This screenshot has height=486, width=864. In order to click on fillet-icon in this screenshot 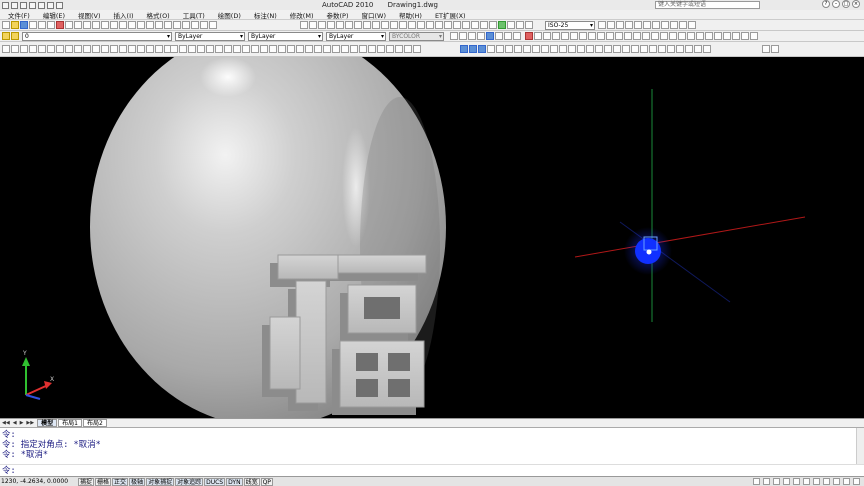, I will do `click(655, 36)`.